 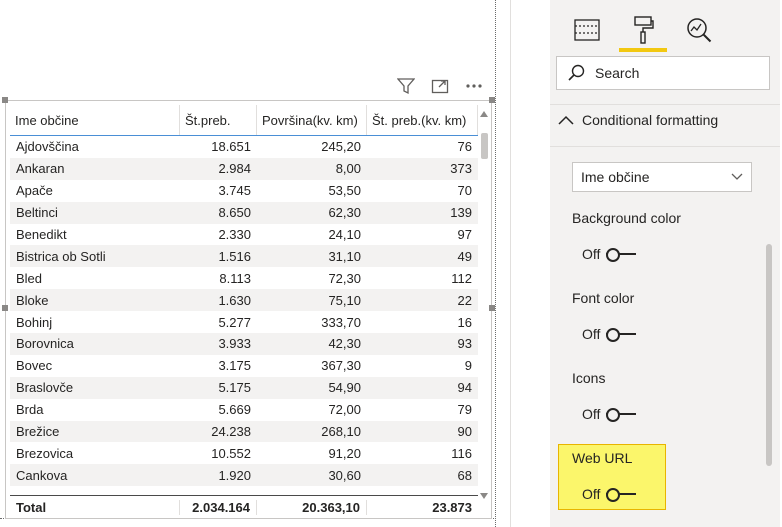 I want to click on total-population: 2.034.164, so click(x=218, y=507).